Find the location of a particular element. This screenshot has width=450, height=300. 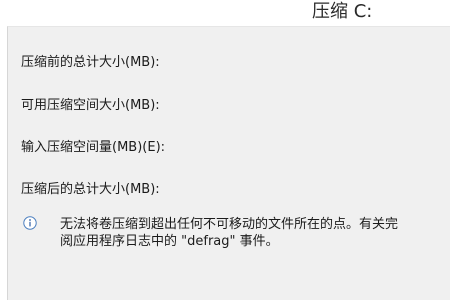

title-bar: 压缩 C: is located at coordinates (225, 12).